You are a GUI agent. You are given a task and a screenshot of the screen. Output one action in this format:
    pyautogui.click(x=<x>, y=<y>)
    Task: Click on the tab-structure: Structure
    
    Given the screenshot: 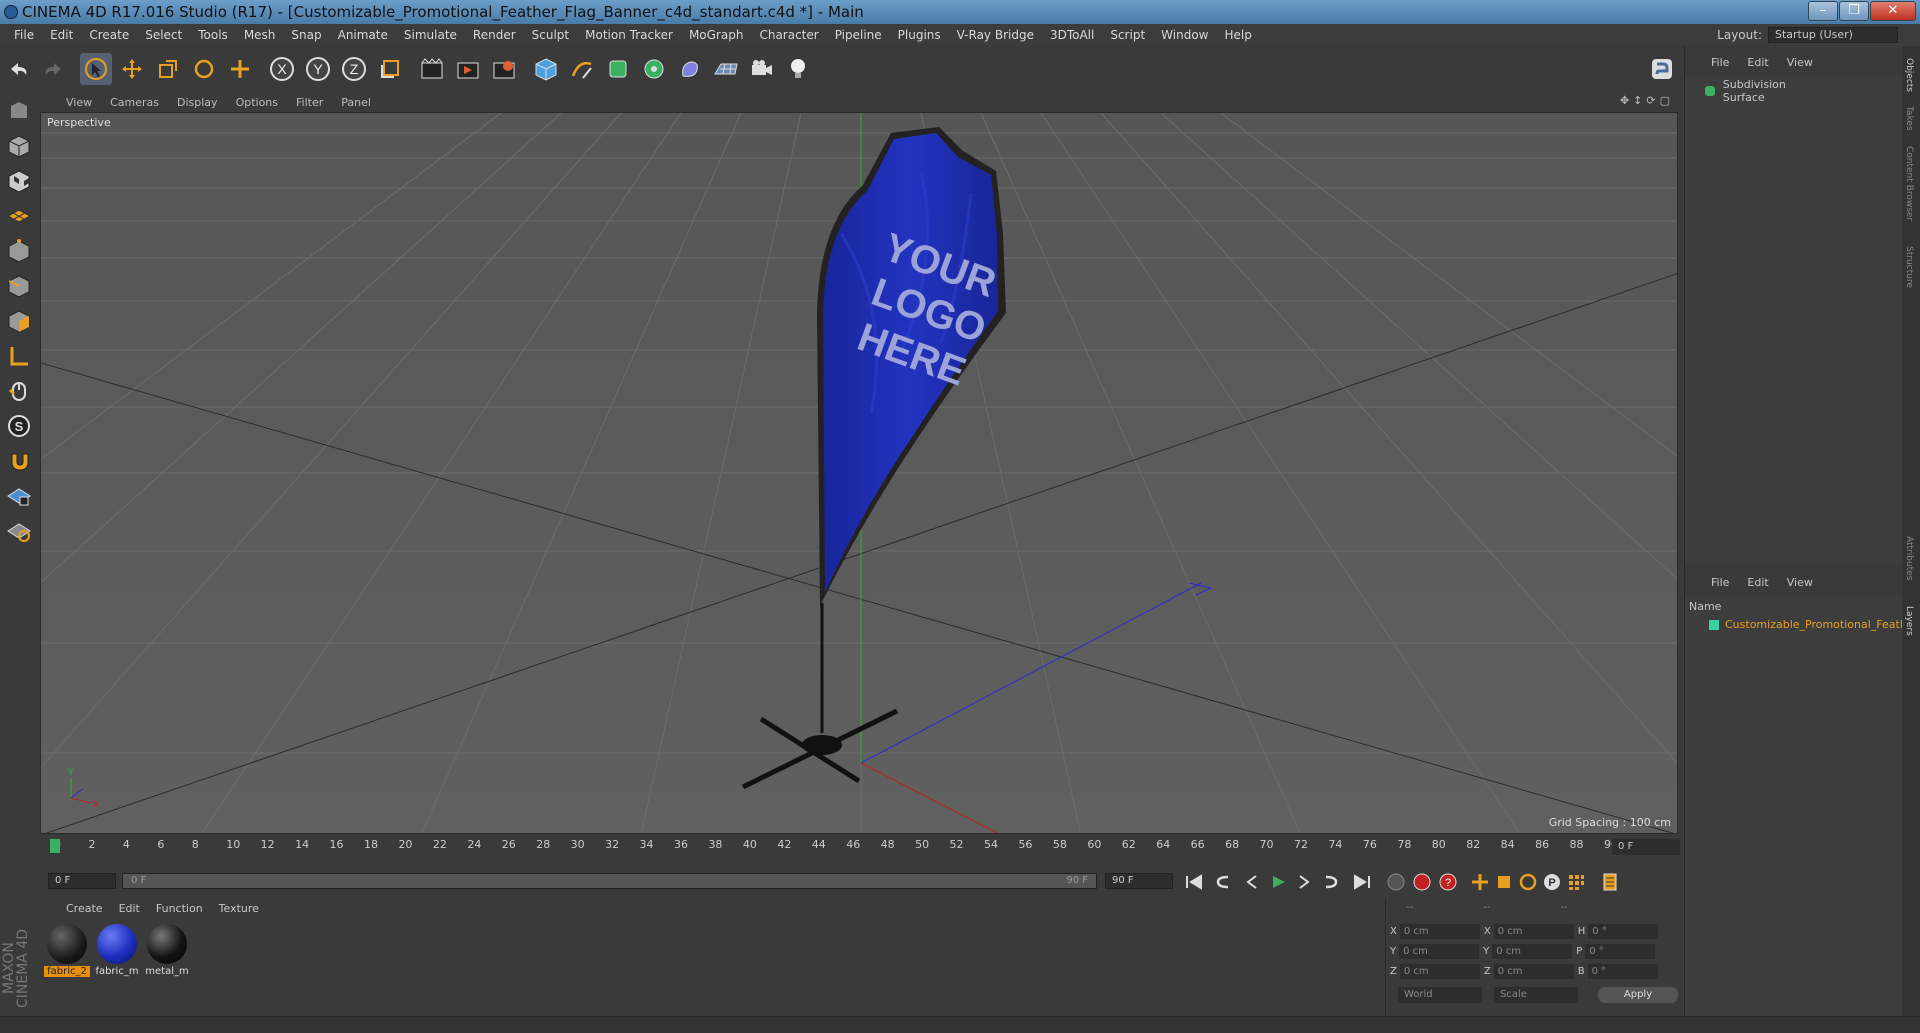 What is the action you would take?
    pyautogui.click(x=1909, y=267)
    